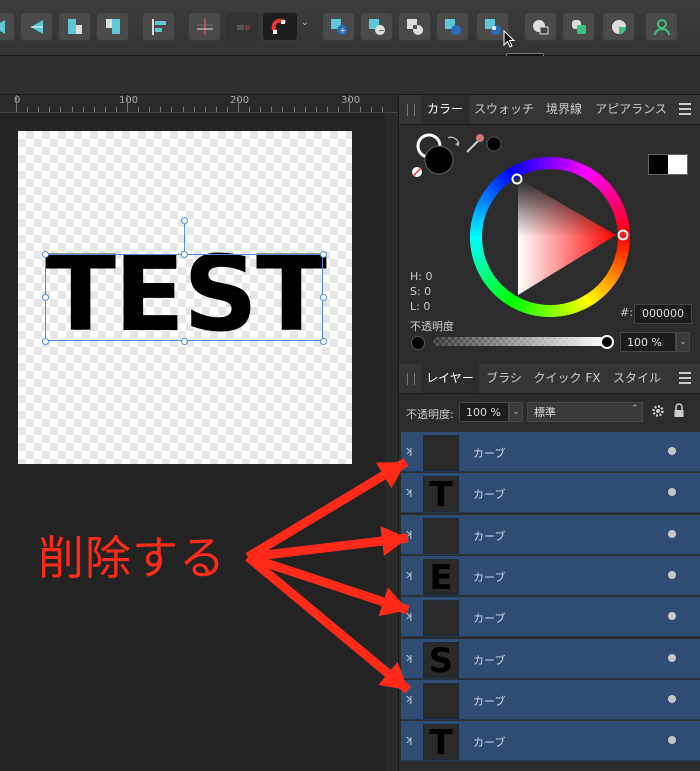 The height and width of the screenshot is (771, 700). What do you see at coordinates (328, 623) in the screenshot?
I see `annotation-arrow` at bounding box center [328, 623].